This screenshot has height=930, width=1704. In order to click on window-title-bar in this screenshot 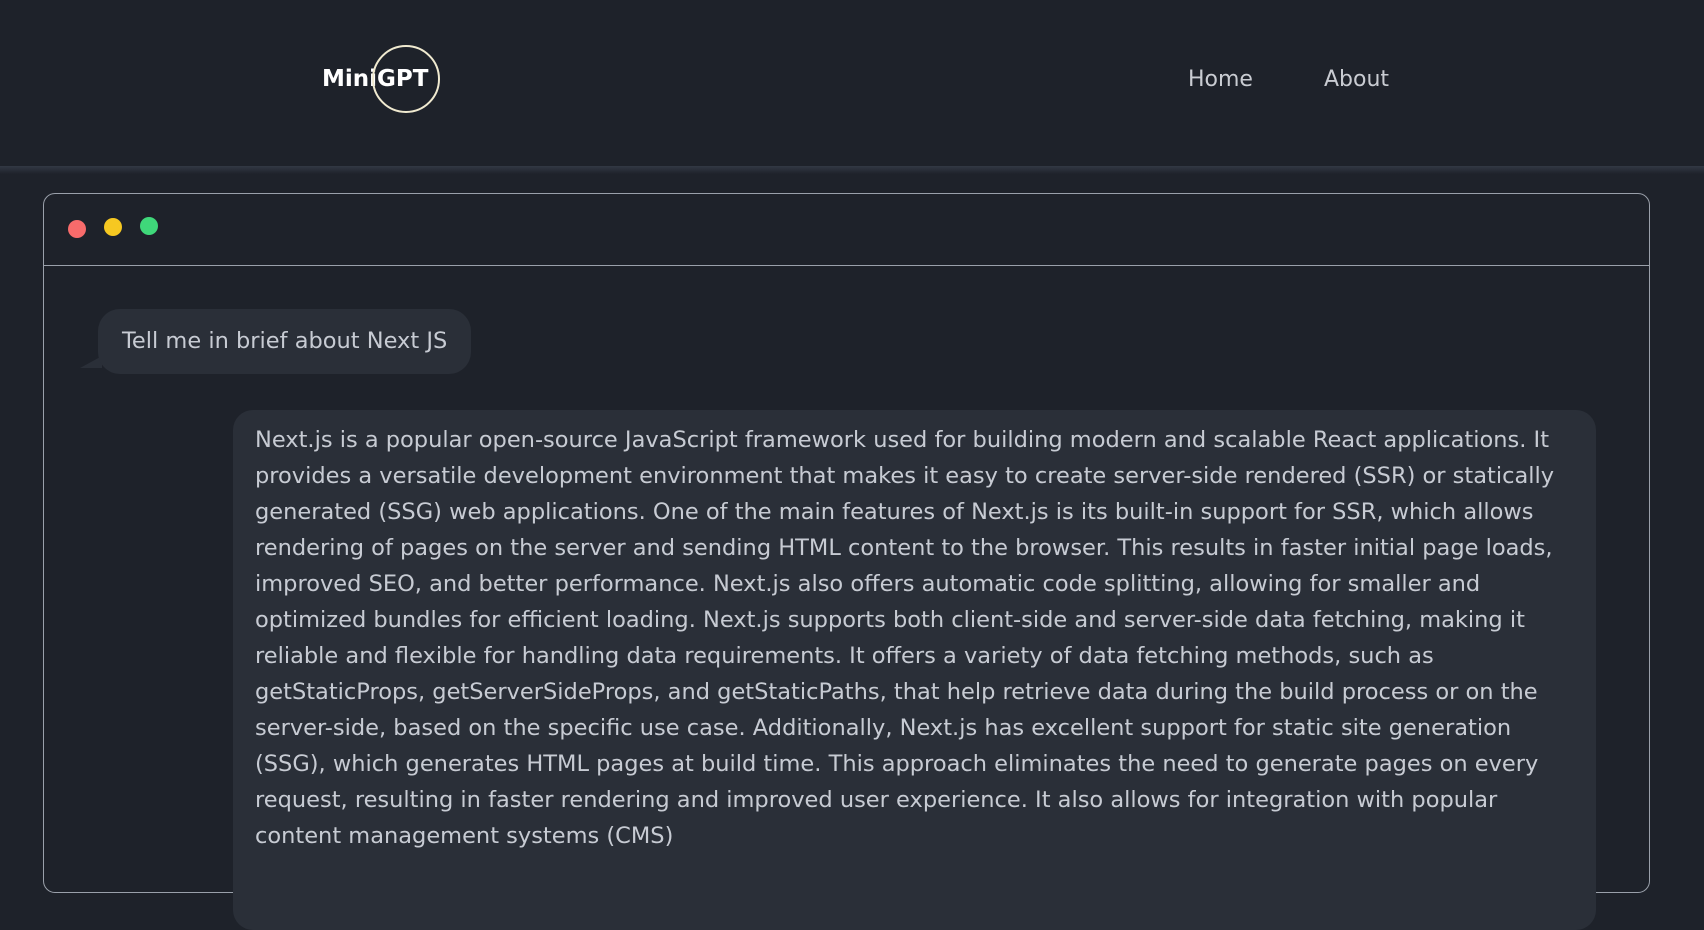, I will do `click(846, 230)`.